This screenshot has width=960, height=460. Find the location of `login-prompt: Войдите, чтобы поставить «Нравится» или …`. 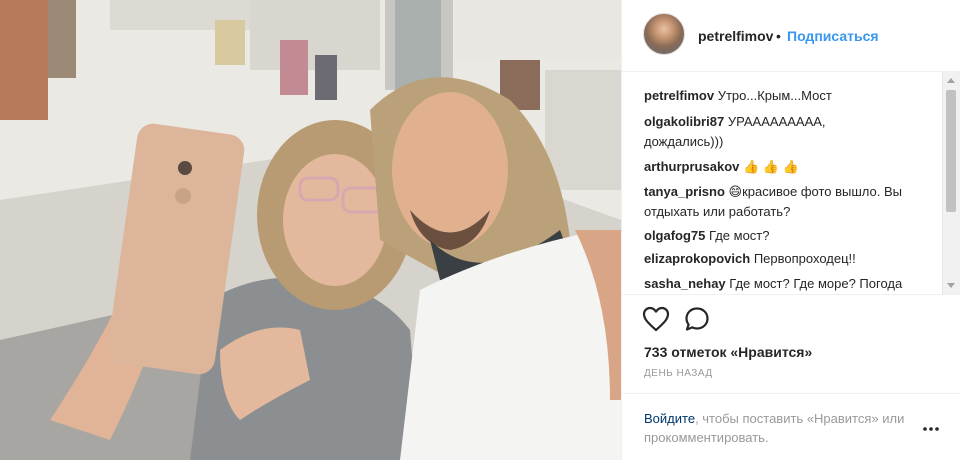

login-prompt: Войдите, чтобы поставить «Нравится» или … is located at coordinates (791, 426).